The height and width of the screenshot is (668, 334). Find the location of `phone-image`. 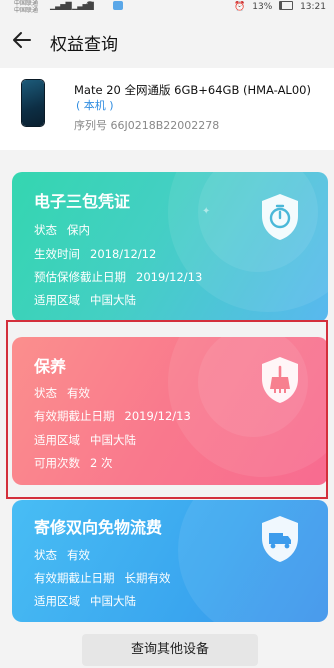

phone-image is located at coordinates (33, 103).